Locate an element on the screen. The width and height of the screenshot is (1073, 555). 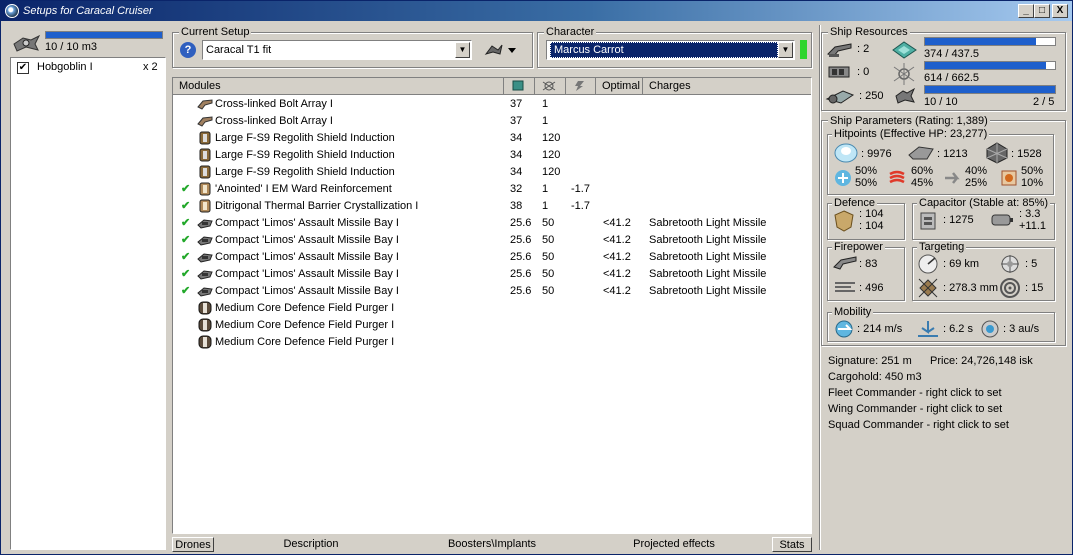
module-name: Cross-linked Bolt Array I is located at coordinates (274, 104).